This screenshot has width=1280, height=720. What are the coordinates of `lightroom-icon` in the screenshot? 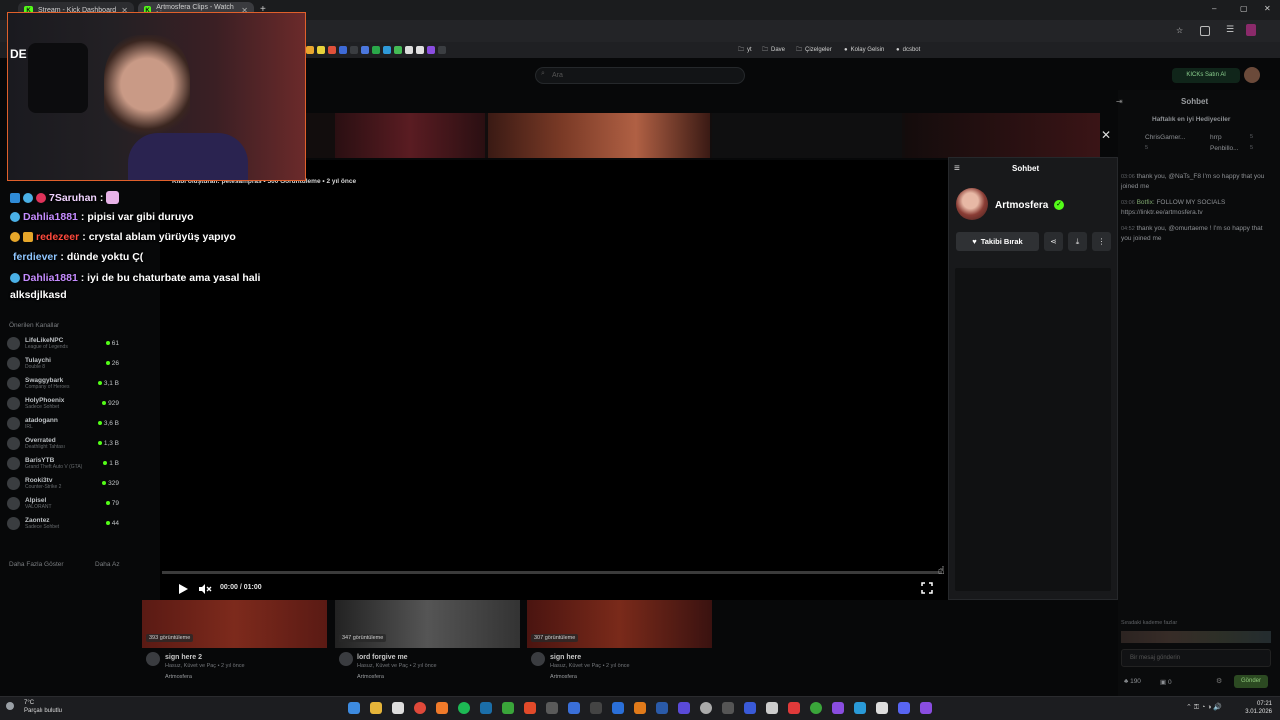 It's located at (662, 708).